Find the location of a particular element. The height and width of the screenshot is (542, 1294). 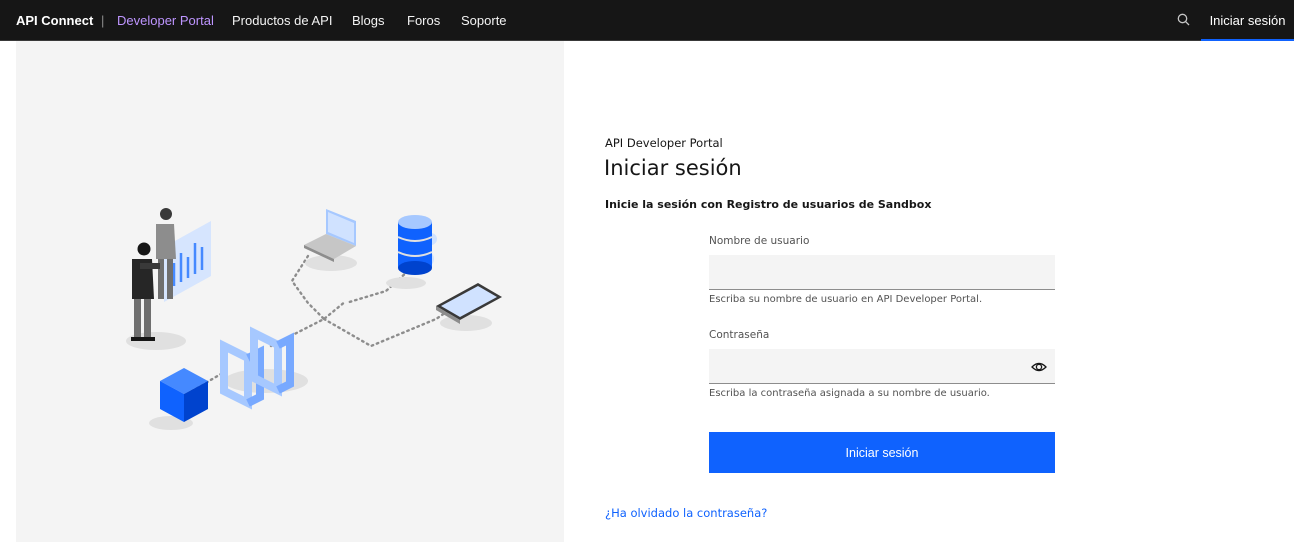

nav-developer-portal: Developer Portal is located at coordinates (165, 20).